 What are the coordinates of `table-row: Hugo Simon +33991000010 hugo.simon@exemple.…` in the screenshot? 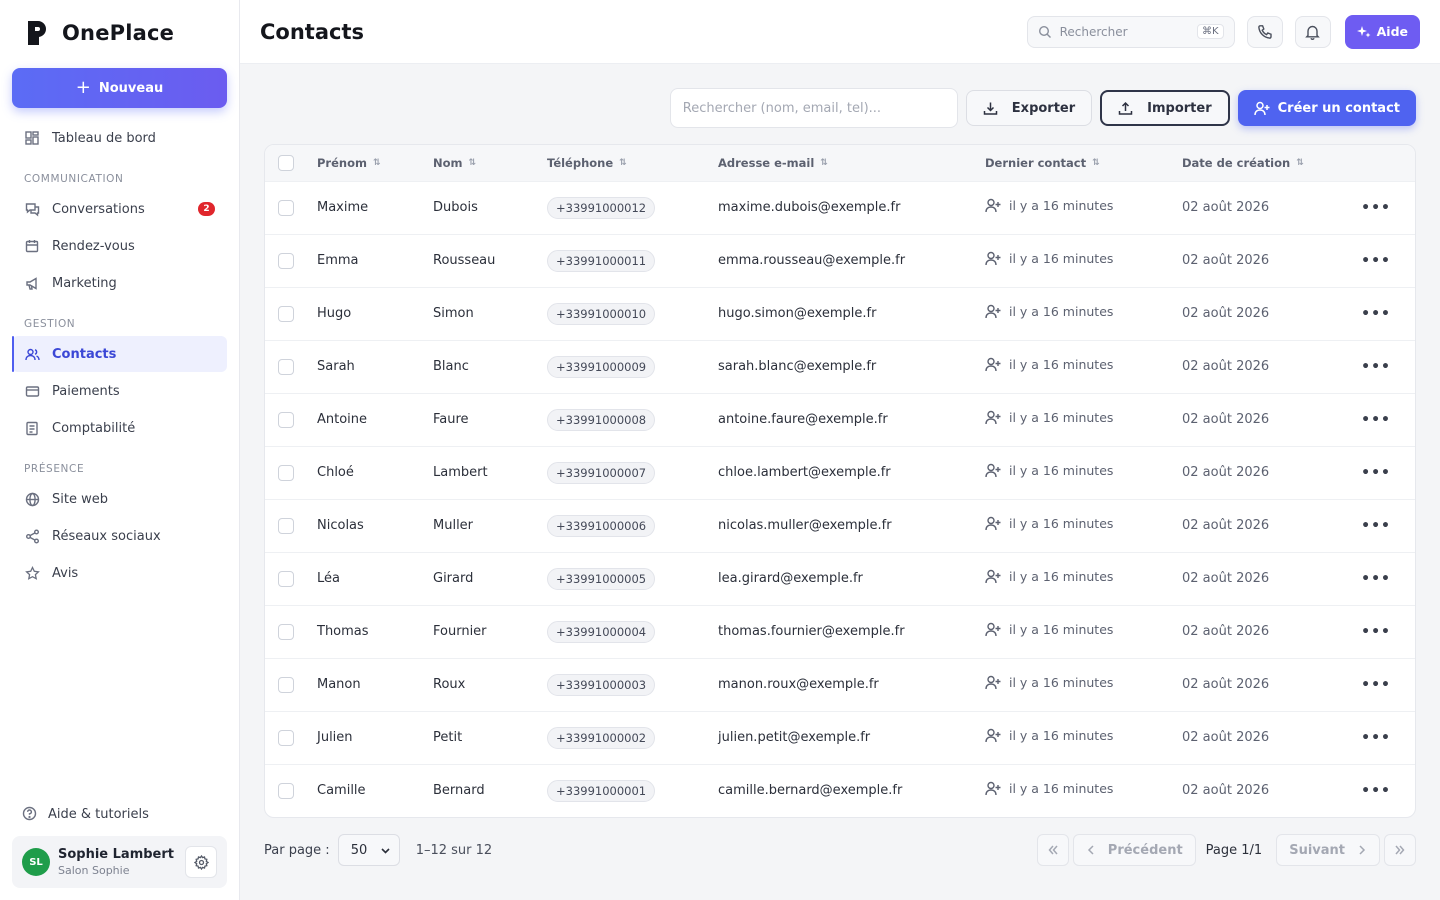 It's located at (840, 313).